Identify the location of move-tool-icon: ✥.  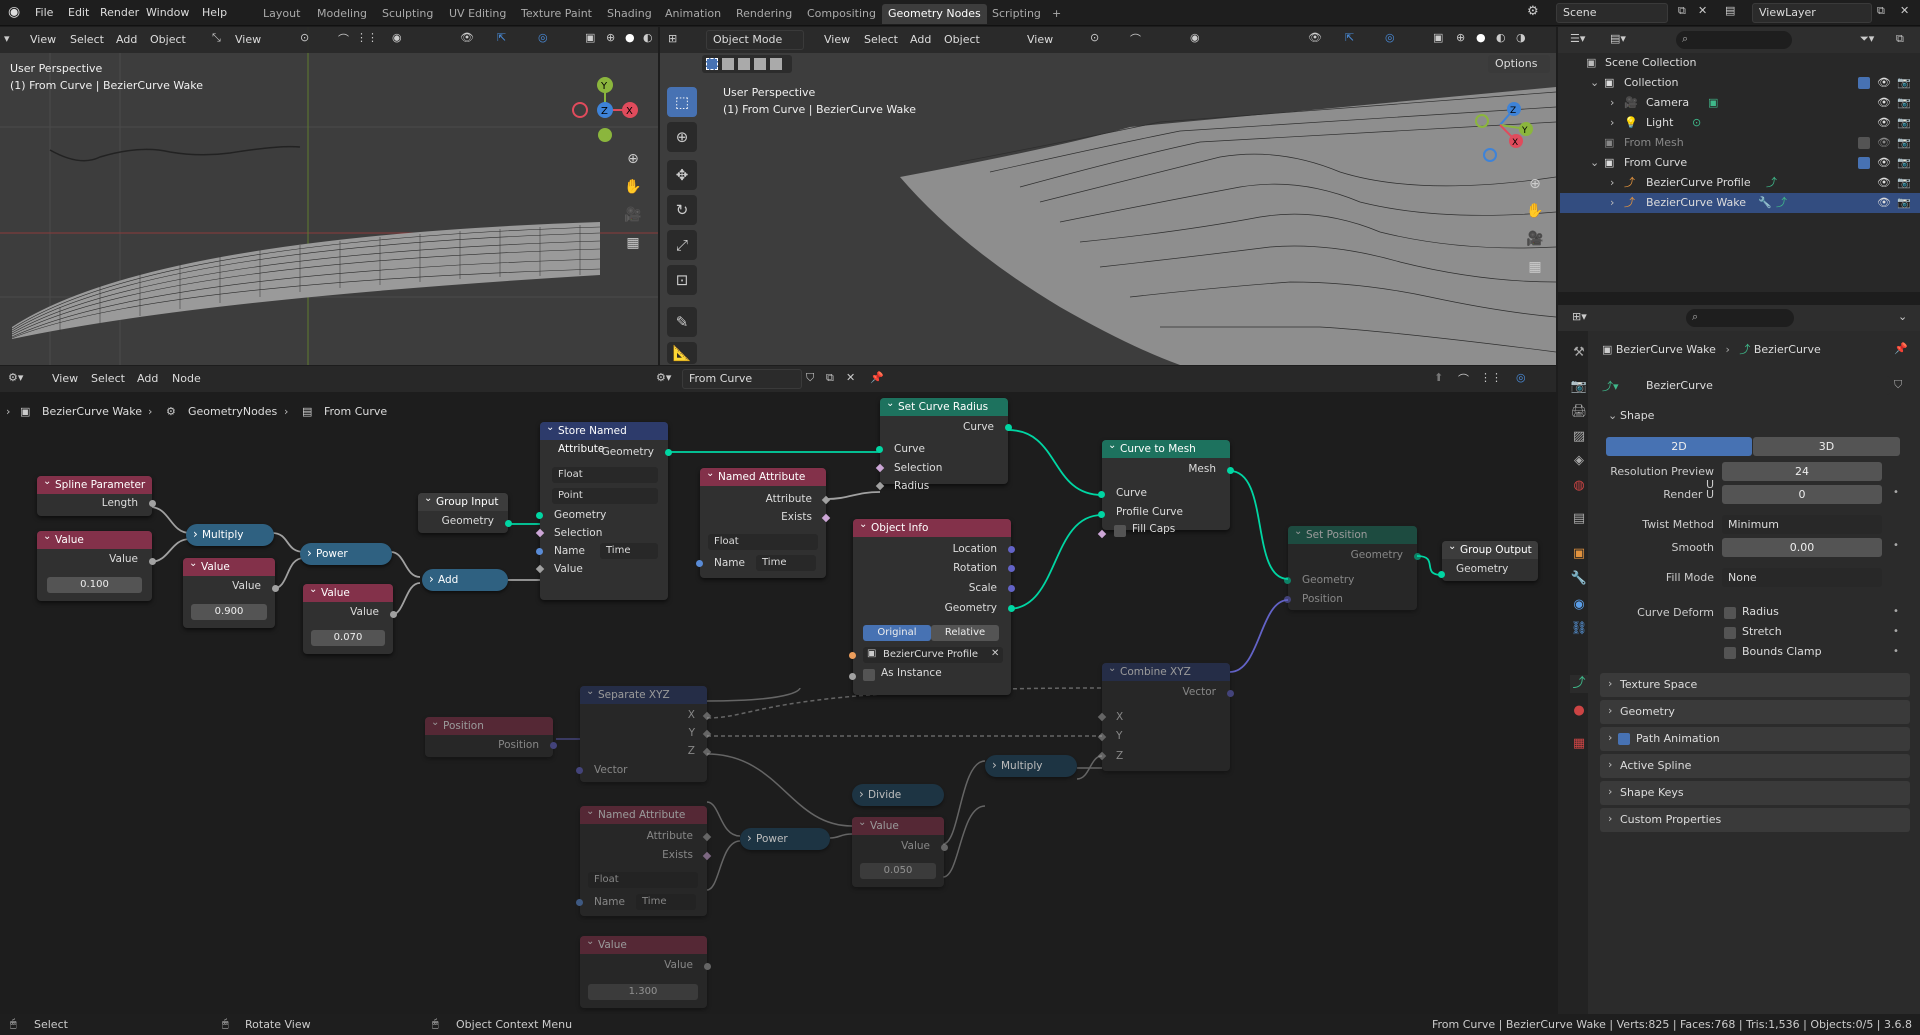
(682, 175).